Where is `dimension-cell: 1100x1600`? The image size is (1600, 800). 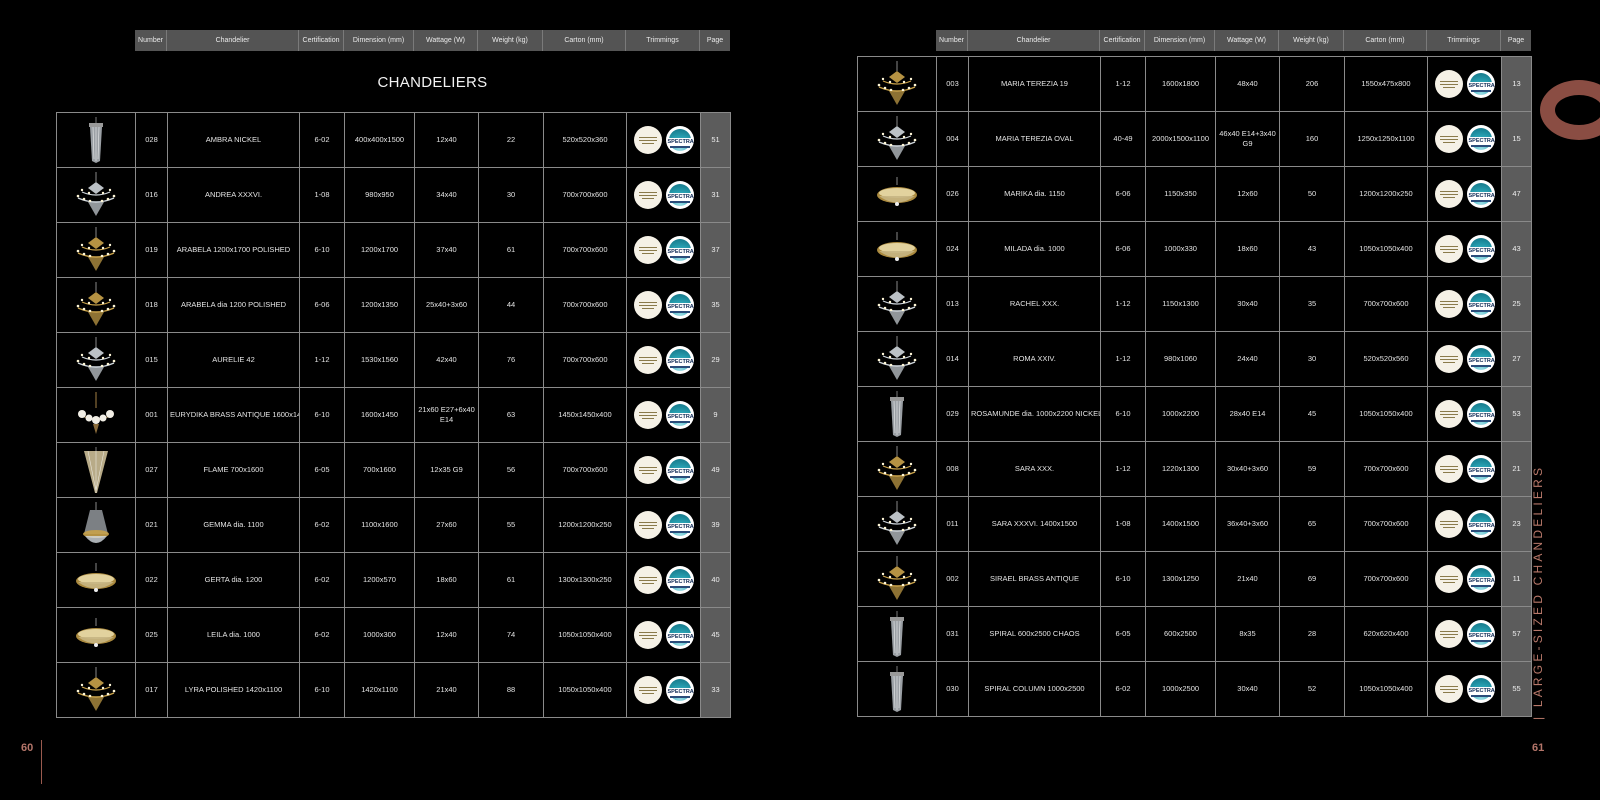
dimension-cell: 1100x1600 is located at coordinates (379, 525).